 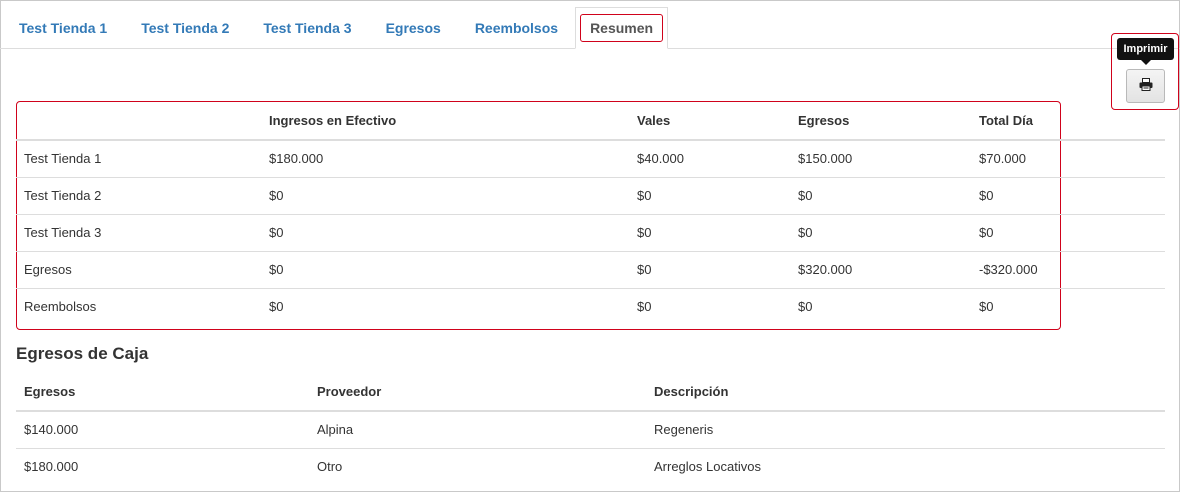 I want to click on column-header: Descripción, so click(x=905, y=392).